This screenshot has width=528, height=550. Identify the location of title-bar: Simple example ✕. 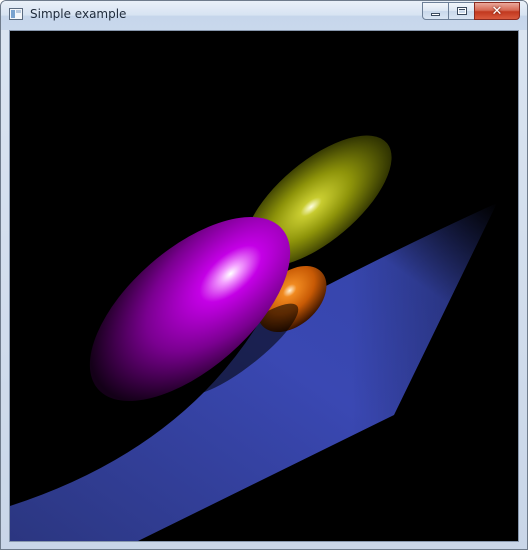
(264, 15).